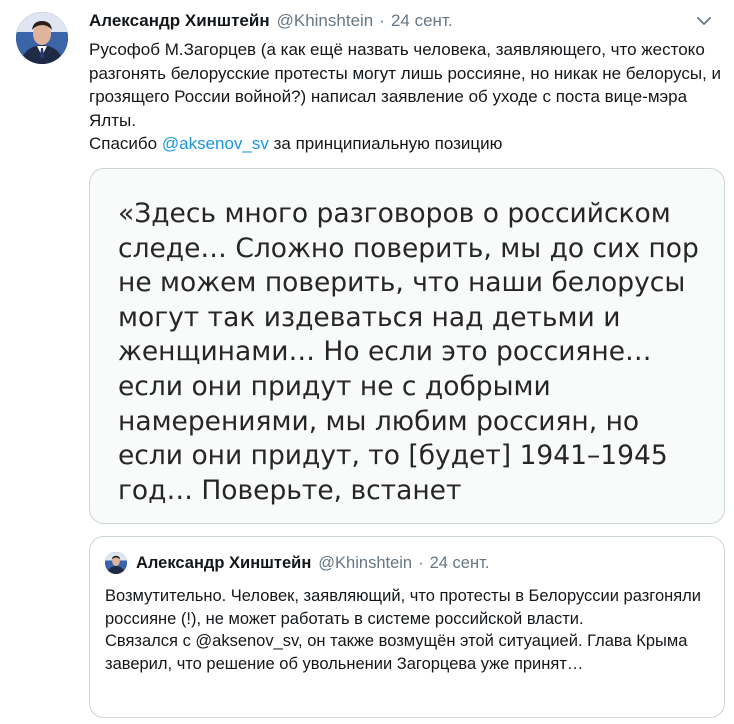 This screenshot has width=734, height=724. I want to click on author-handle: @Khinshtein, so click(325, 21).